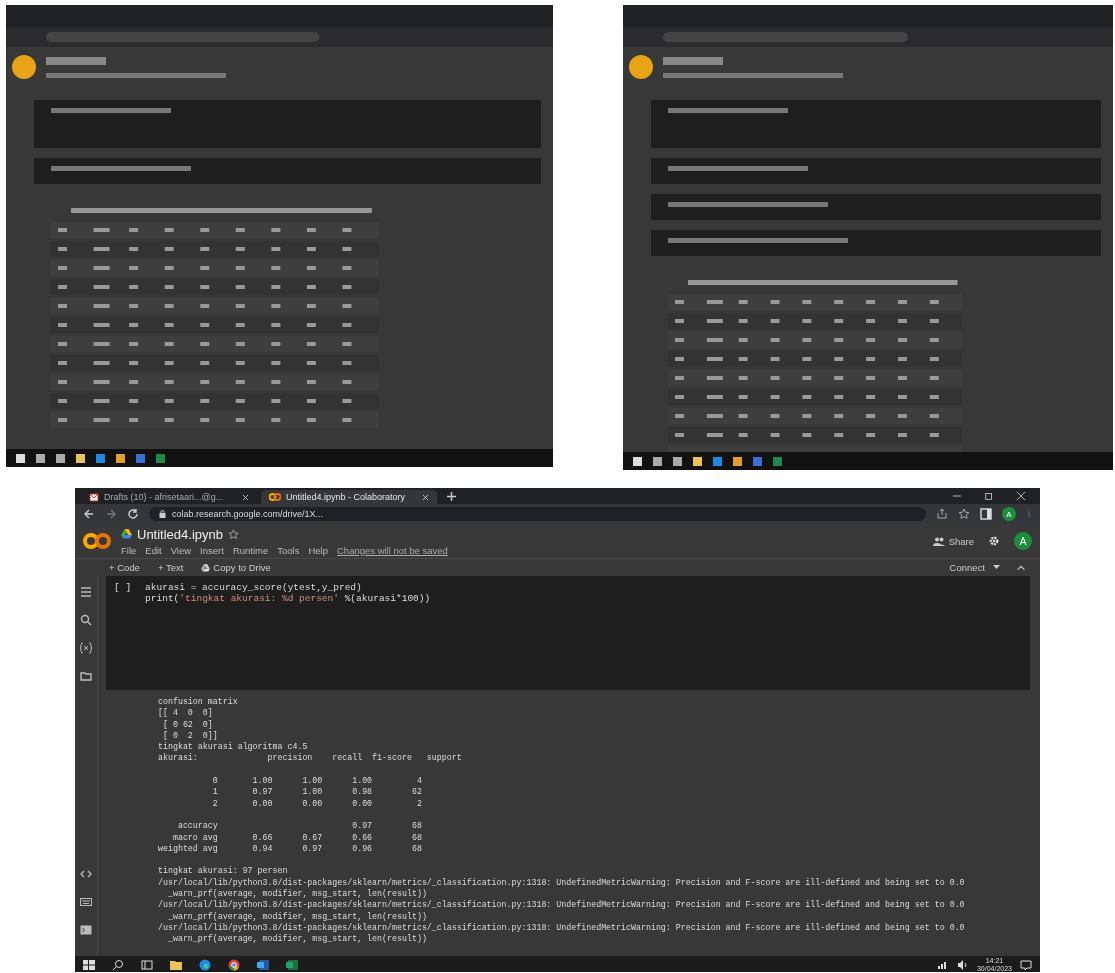 This screenshot has height=973, width=1115. I want to click on menu-item: Tools, so click(288, 550).